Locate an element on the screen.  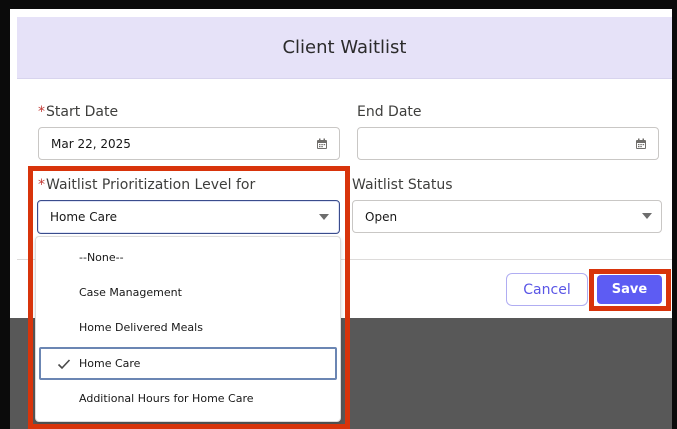
waitlist-status-value: Open is located at coordinates (381, 216).